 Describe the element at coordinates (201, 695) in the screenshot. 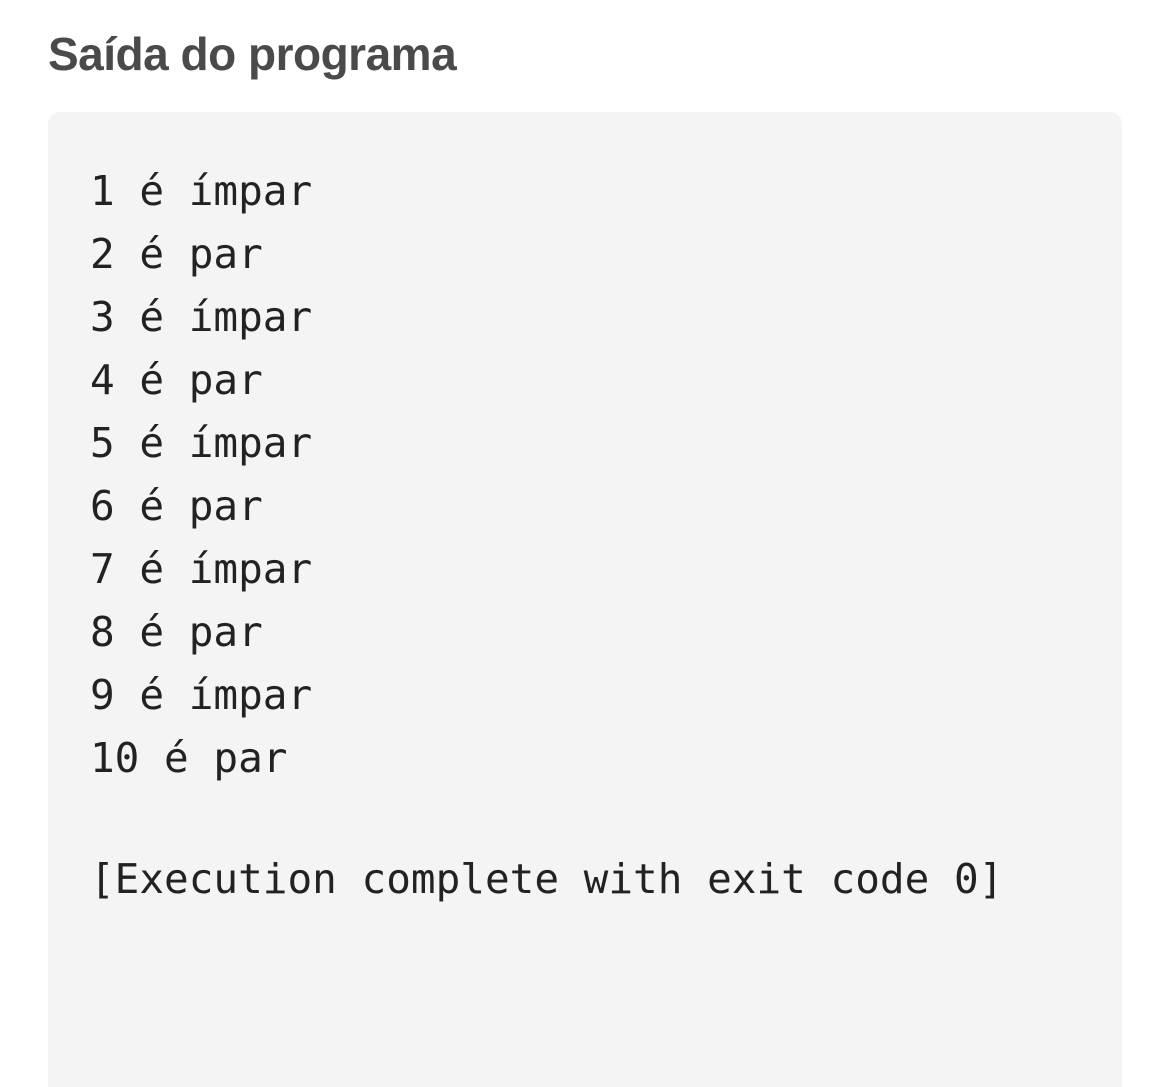

I see `output-line: 9 é ímpar` at that location.